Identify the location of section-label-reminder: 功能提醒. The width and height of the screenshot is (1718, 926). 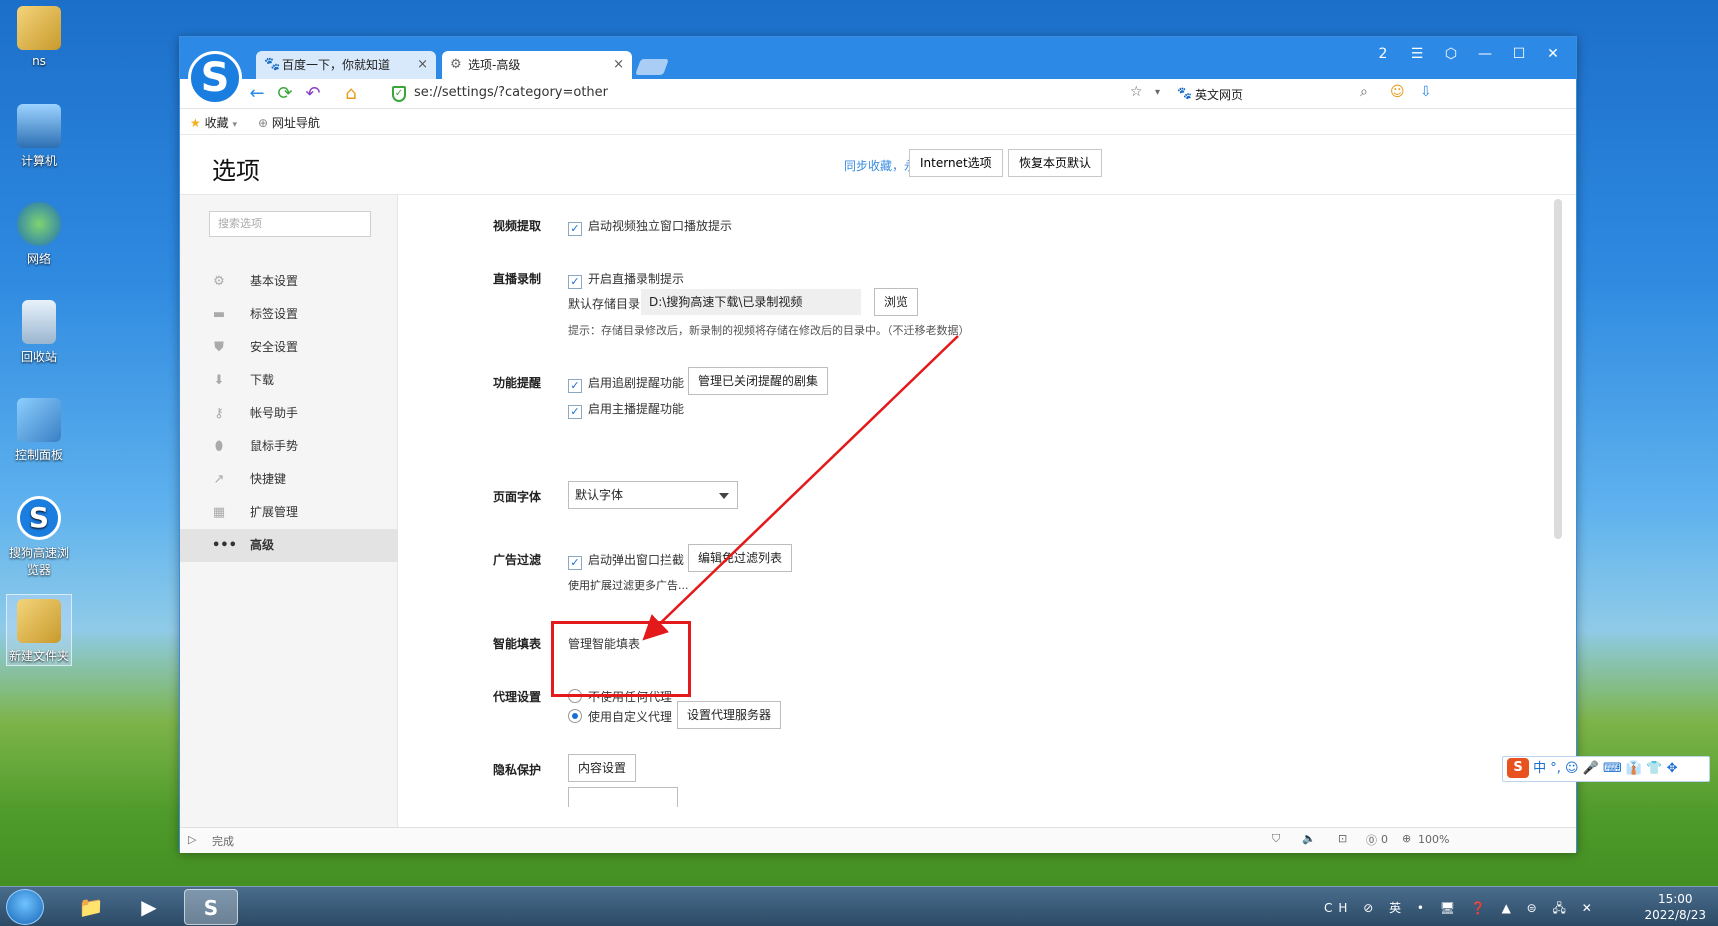
(517, 383).